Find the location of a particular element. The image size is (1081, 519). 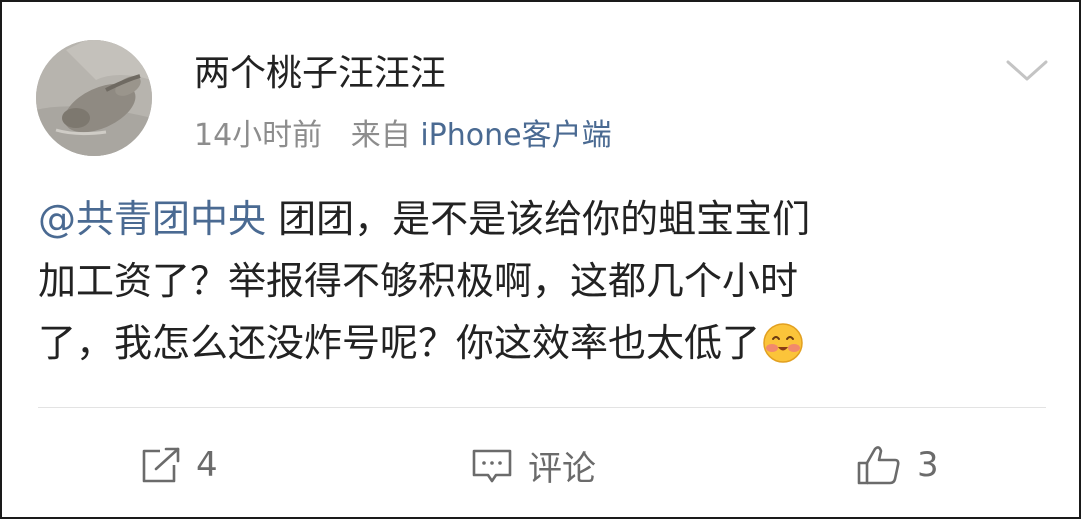

comment-icon is located at coordinates (492, 465).